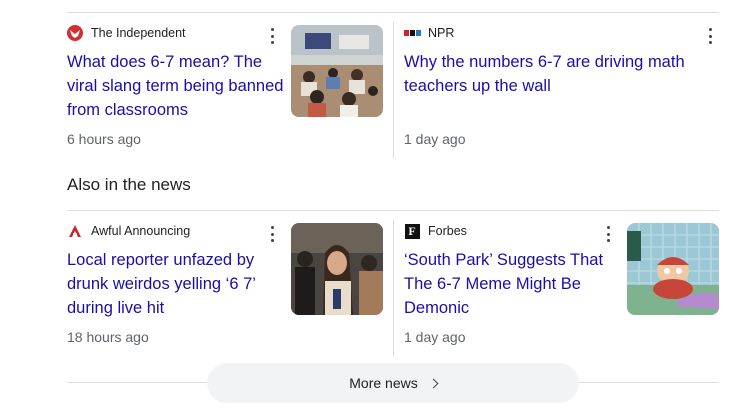 Image resolution: width=755 pixels, height=415 pixels. Describe the element at coordinates (337, 269) in the screenshot. I see `reporter-thumbnail` at that location.